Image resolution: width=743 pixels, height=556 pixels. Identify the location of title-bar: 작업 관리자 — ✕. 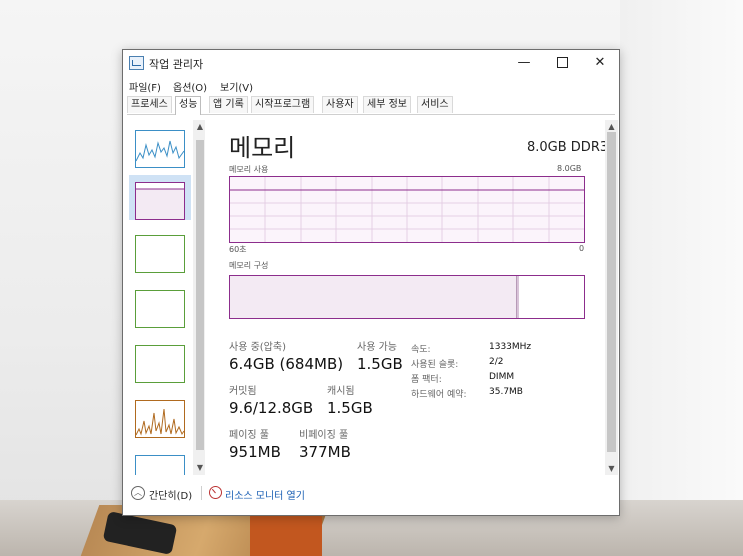
(371, 63).